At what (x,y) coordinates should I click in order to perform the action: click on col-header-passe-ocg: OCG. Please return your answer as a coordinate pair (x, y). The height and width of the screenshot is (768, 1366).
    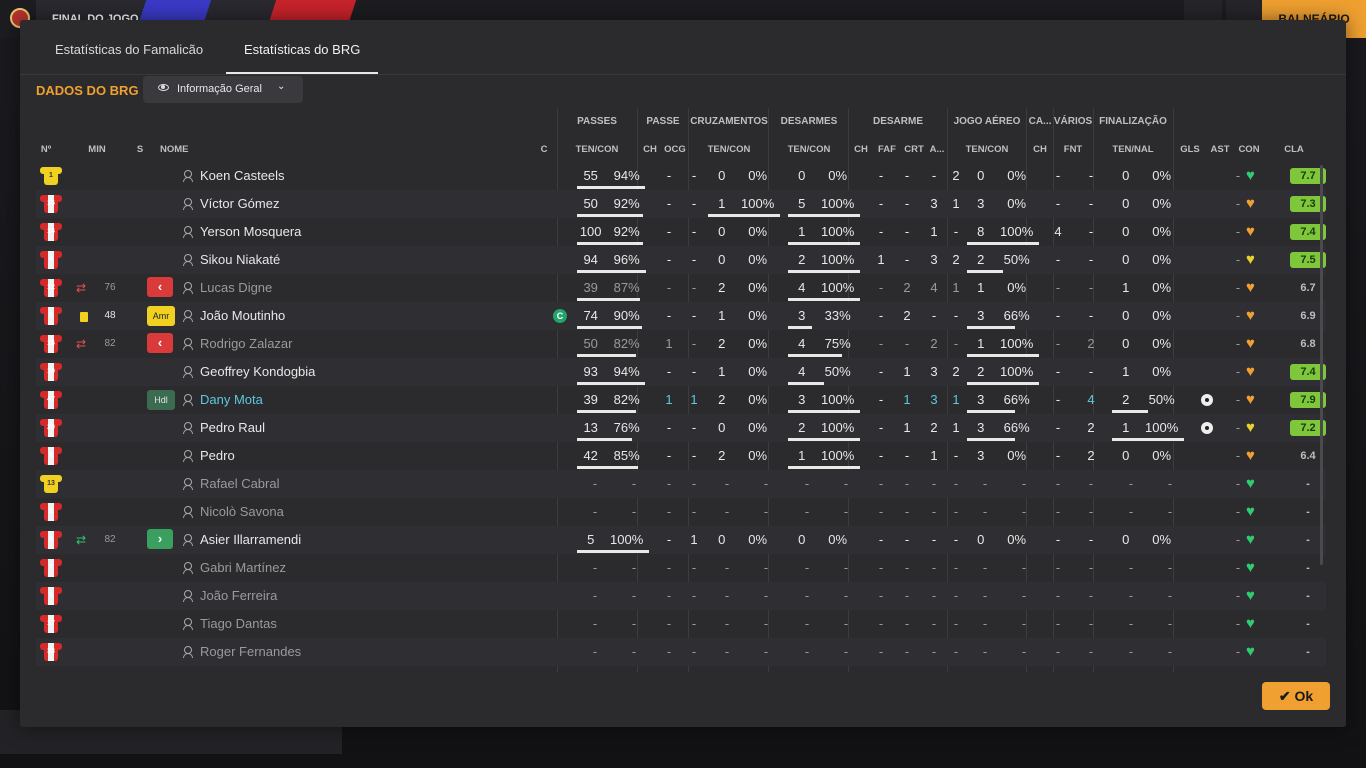
    Looking at the image, I should click on (675, 149).